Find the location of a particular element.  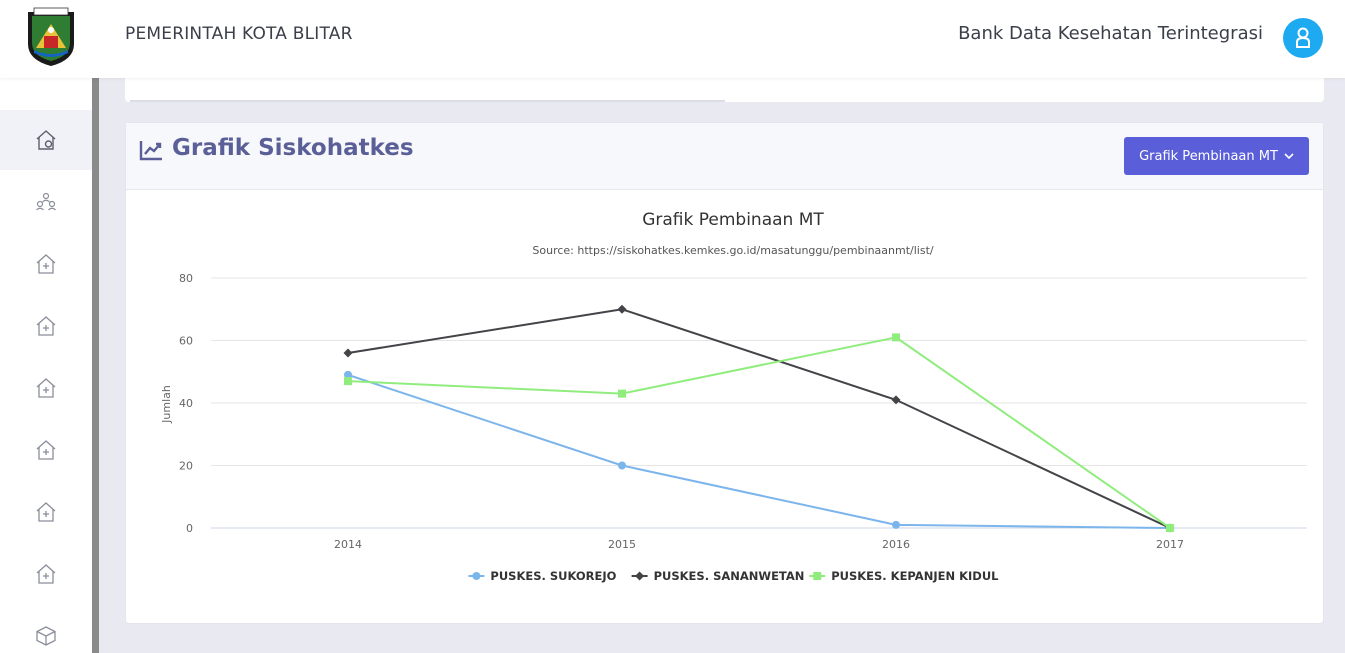

sidebar-item-home is located at coordinates (46, 140).